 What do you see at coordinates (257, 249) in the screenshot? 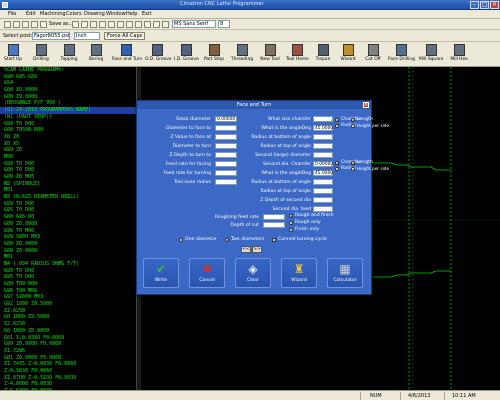
I see `next-button: >>` at bounding box center [257, 249].